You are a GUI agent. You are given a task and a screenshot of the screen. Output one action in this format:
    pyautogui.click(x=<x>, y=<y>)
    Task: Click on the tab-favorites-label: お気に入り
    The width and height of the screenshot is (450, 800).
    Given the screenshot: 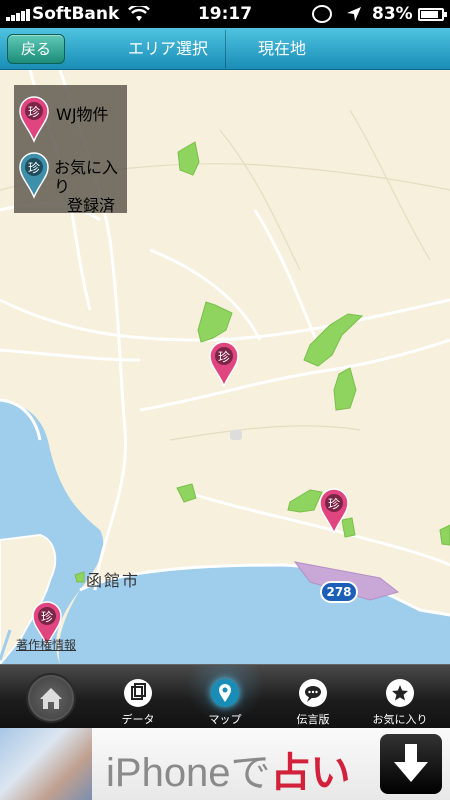 What is the action you would take?
    pyautogui.click(x=400, y=719)
    